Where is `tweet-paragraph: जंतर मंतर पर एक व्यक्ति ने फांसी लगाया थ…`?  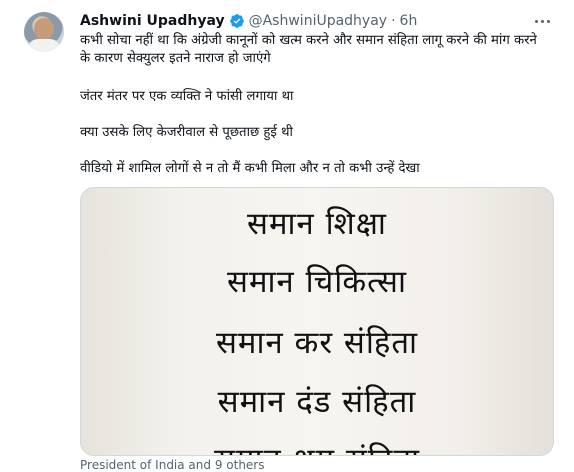 tweet-paragraph: जंतर मंतर पर एक व्यक्ति ने फांसी लगाया थ… is located at coordinates (187, 96).